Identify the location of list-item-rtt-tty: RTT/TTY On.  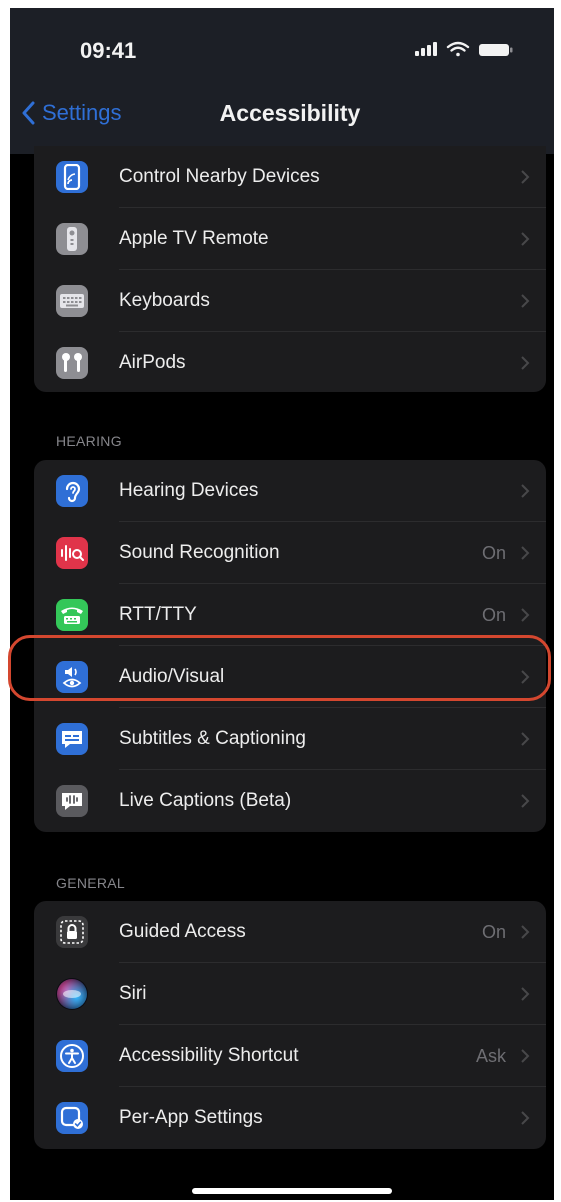
(290, 615).